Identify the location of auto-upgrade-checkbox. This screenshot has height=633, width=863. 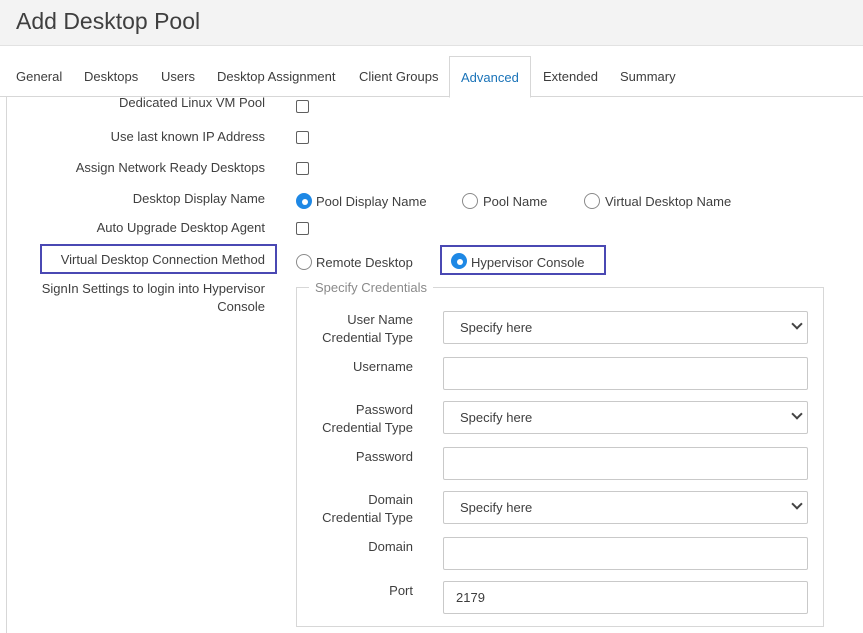
(302, 228).